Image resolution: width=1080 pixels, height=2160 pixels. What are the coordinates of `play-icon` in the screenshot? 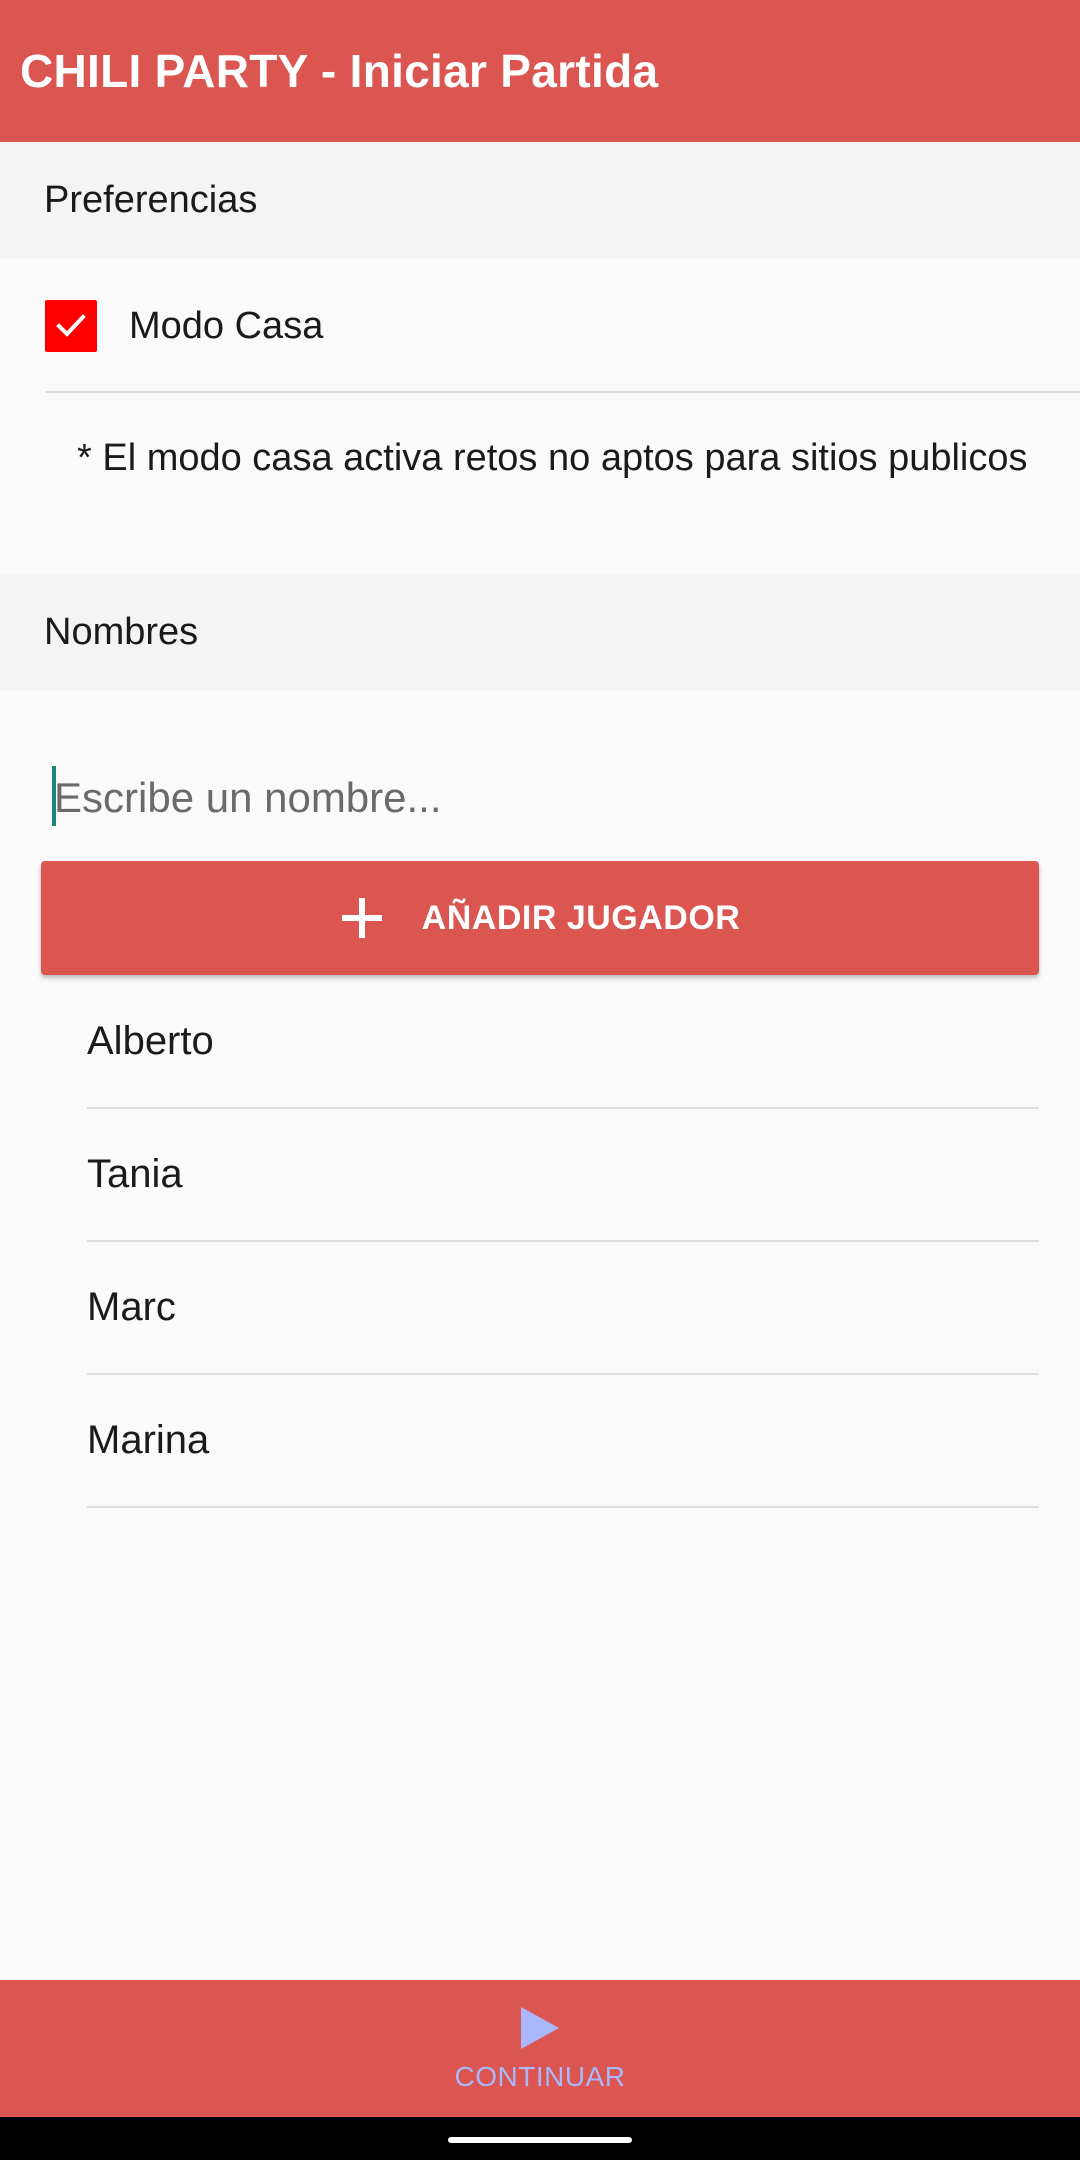 It's located at (540, 2027).